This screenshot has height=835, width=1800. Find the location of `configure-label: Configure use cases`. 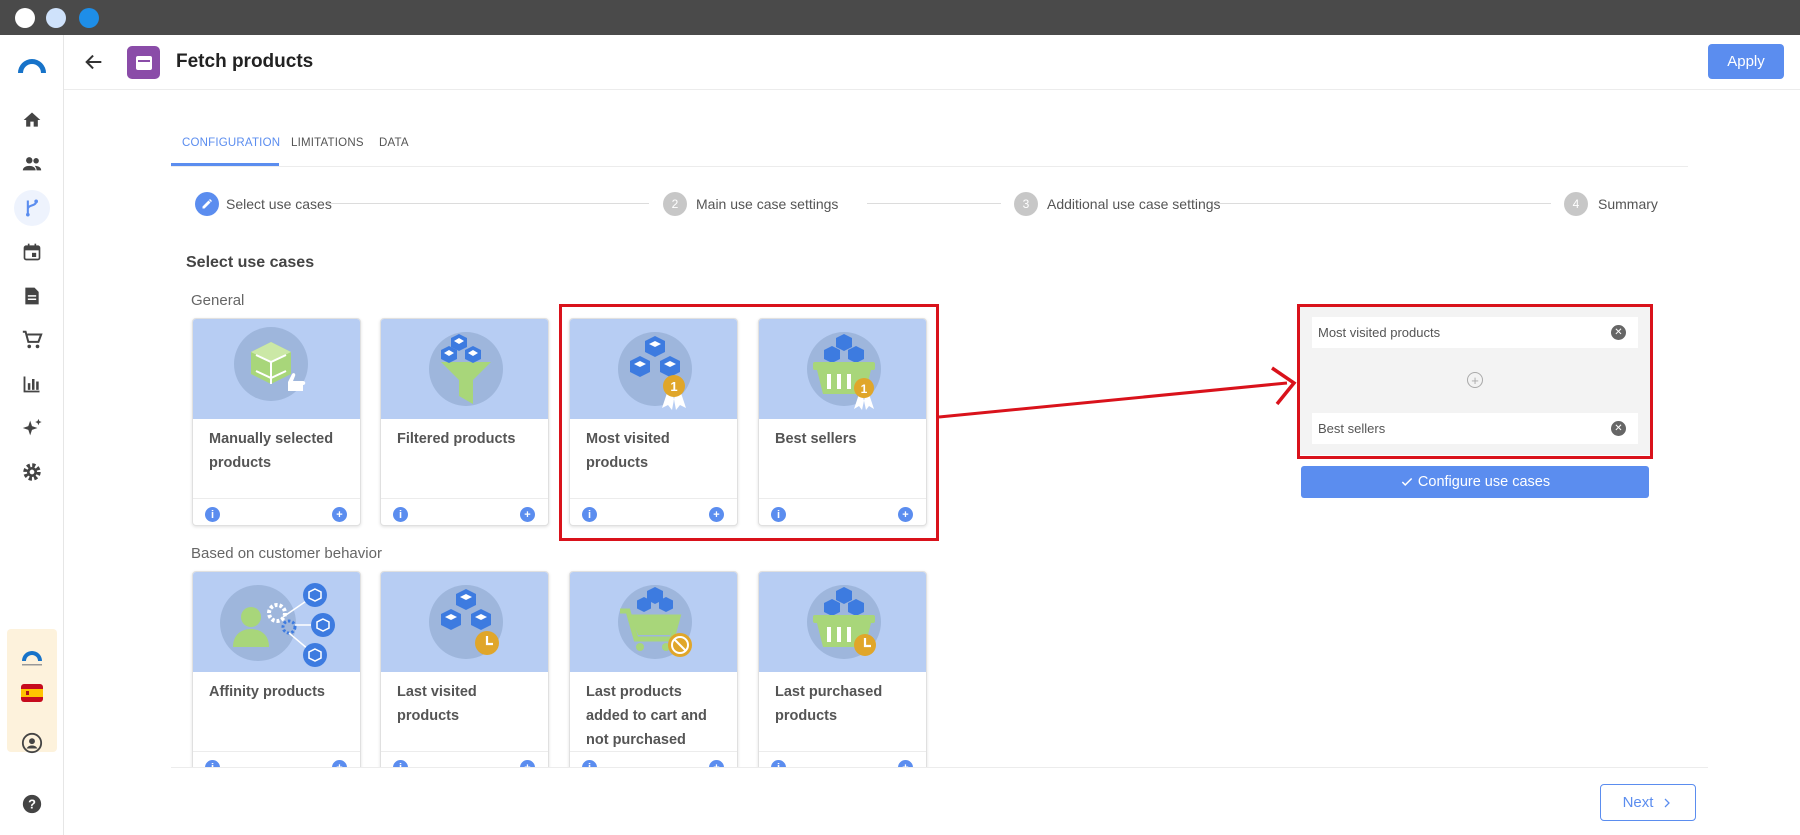

configure-label: Configure use cases is located at coordinates (1484, 482).